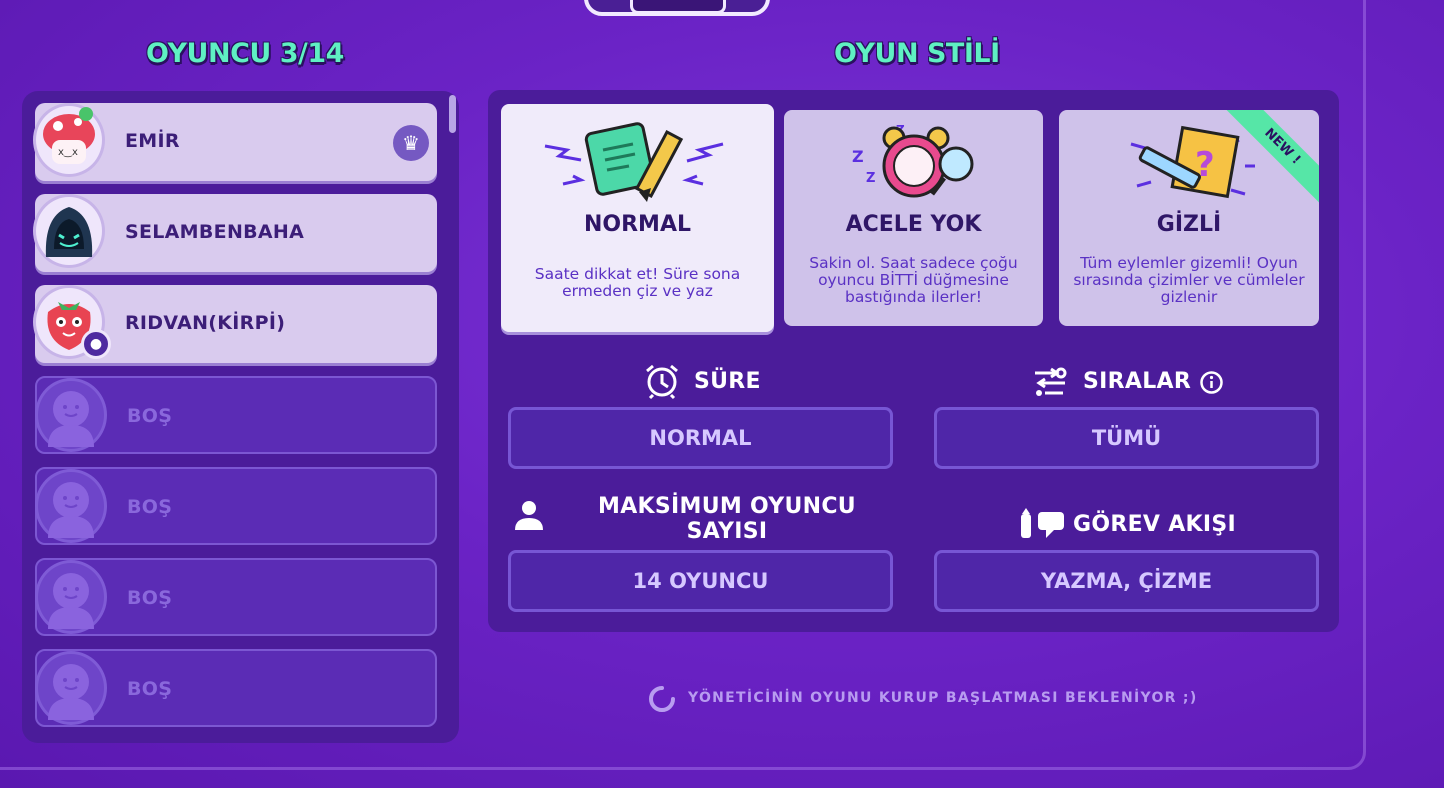 The width and height of the screenshot is (1444, 788). I want to click on avatar: x‿x, so click(69, 140).